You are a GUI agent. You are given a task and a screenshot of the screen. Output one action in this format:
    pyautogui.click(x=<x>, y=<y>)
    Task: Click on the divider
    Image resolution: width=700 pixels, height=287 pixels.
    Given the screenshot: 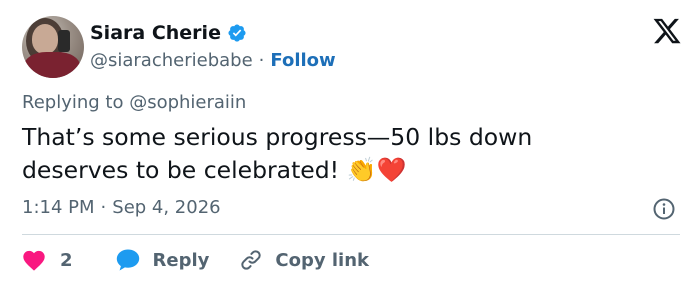 What is the action you would take?
    pyautogui.click(x=351, y=234)
    